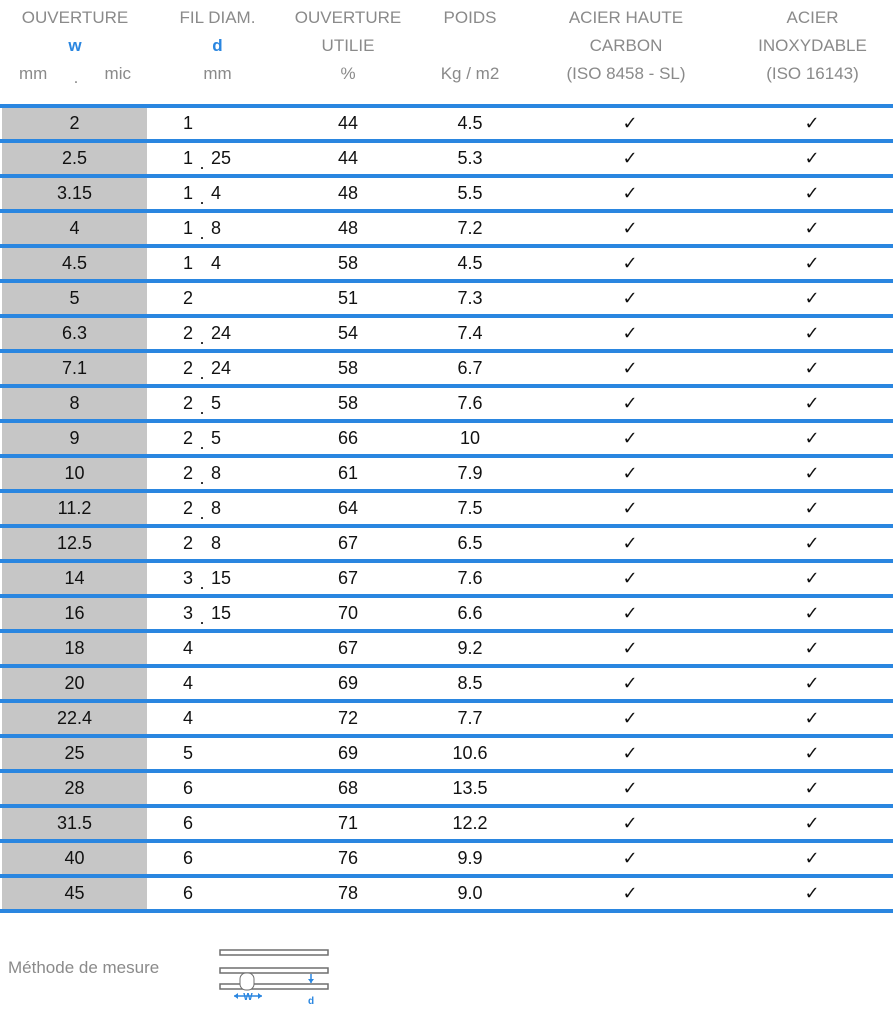 The width and height of the screenshot is (893, 1024). Describe the element at coordinates (348, 73) in the screenshot. I see `header-unit: %` at that location.